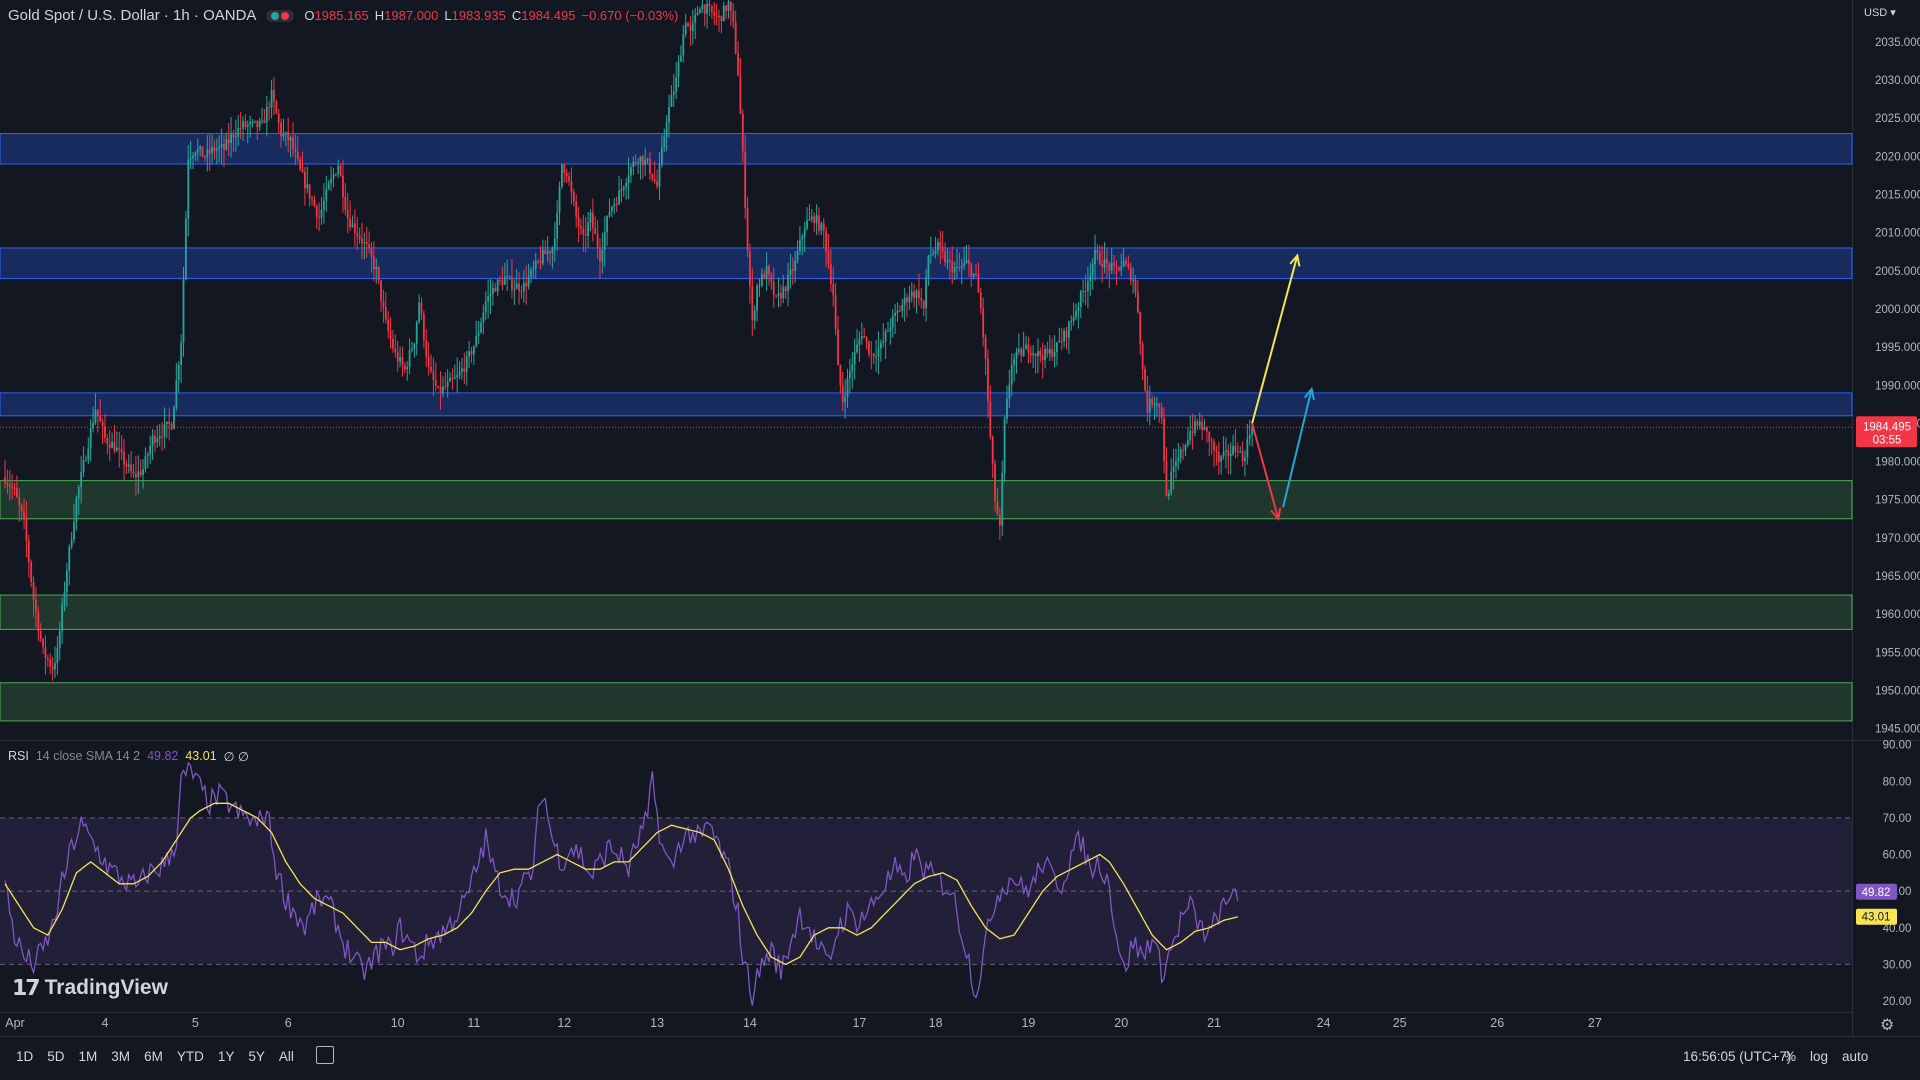  What do you see at coordinates (325, 1055) in the screenshot?
I see `goto-date-calendar-icon` at bounding box center [325, 1055].